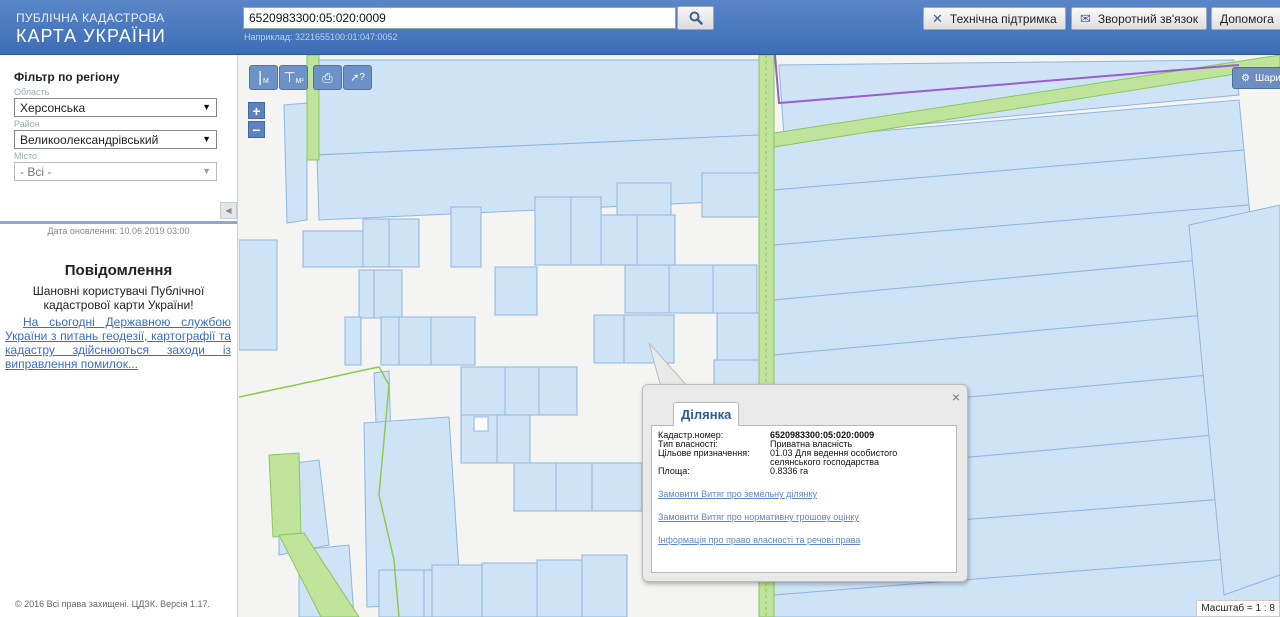 The width and height of the screenshot is (1280, 617). Describe the element at coordinates (289, 77) in the screenshot. I see `area-ruler-icon: ⊤` at that location.